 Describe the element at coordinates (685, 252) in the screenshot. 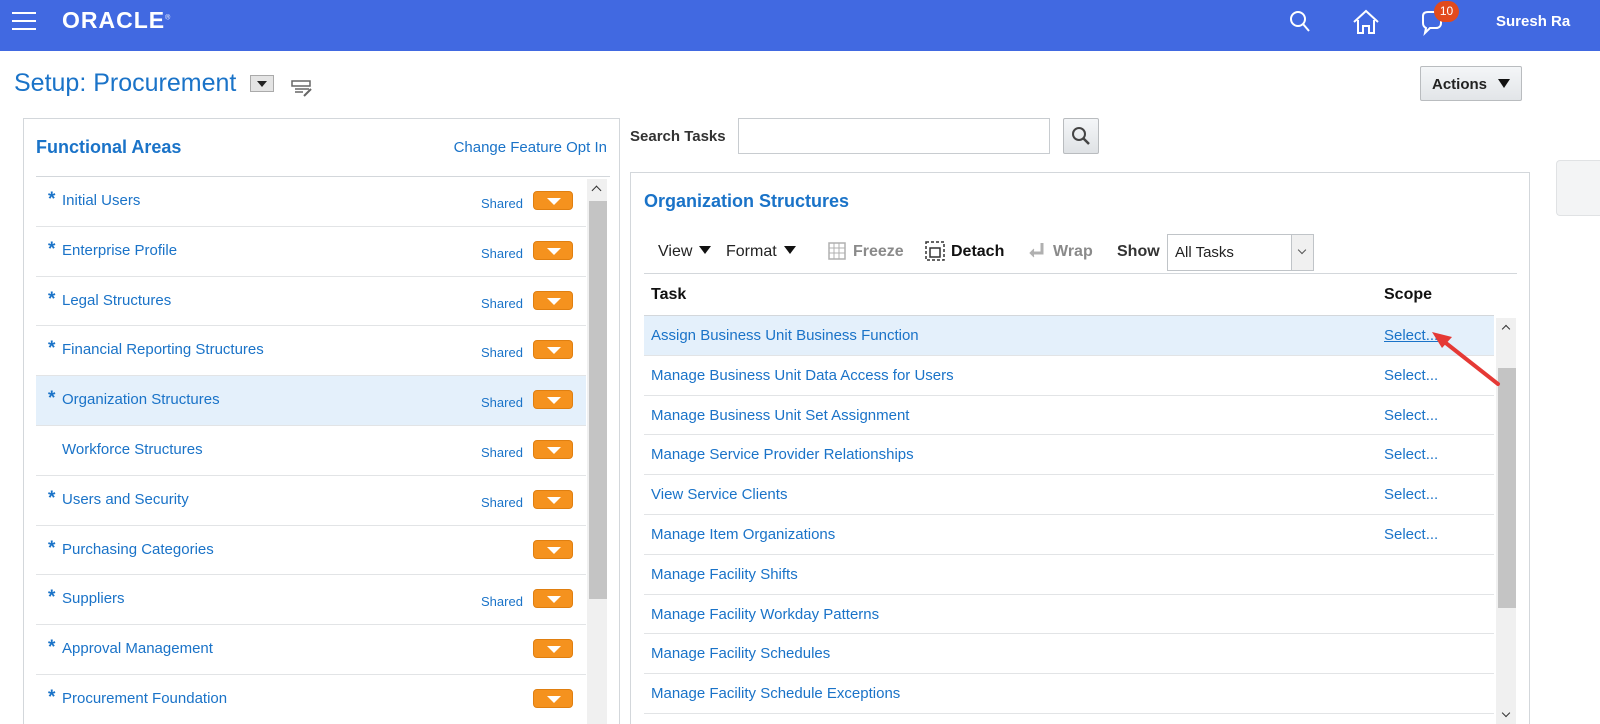

I see `view-menu: View` at that location.